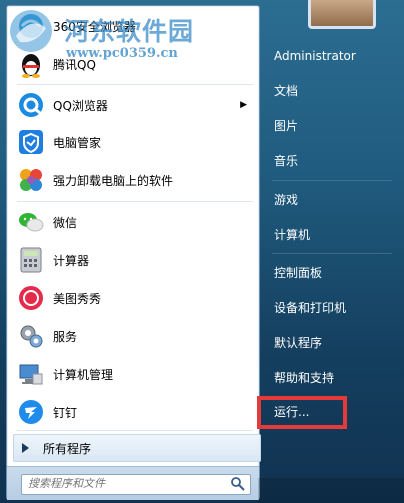 The width and height of the screenshot is (404, 503). I want to click on dingtalk-icon, so click(31, 412).